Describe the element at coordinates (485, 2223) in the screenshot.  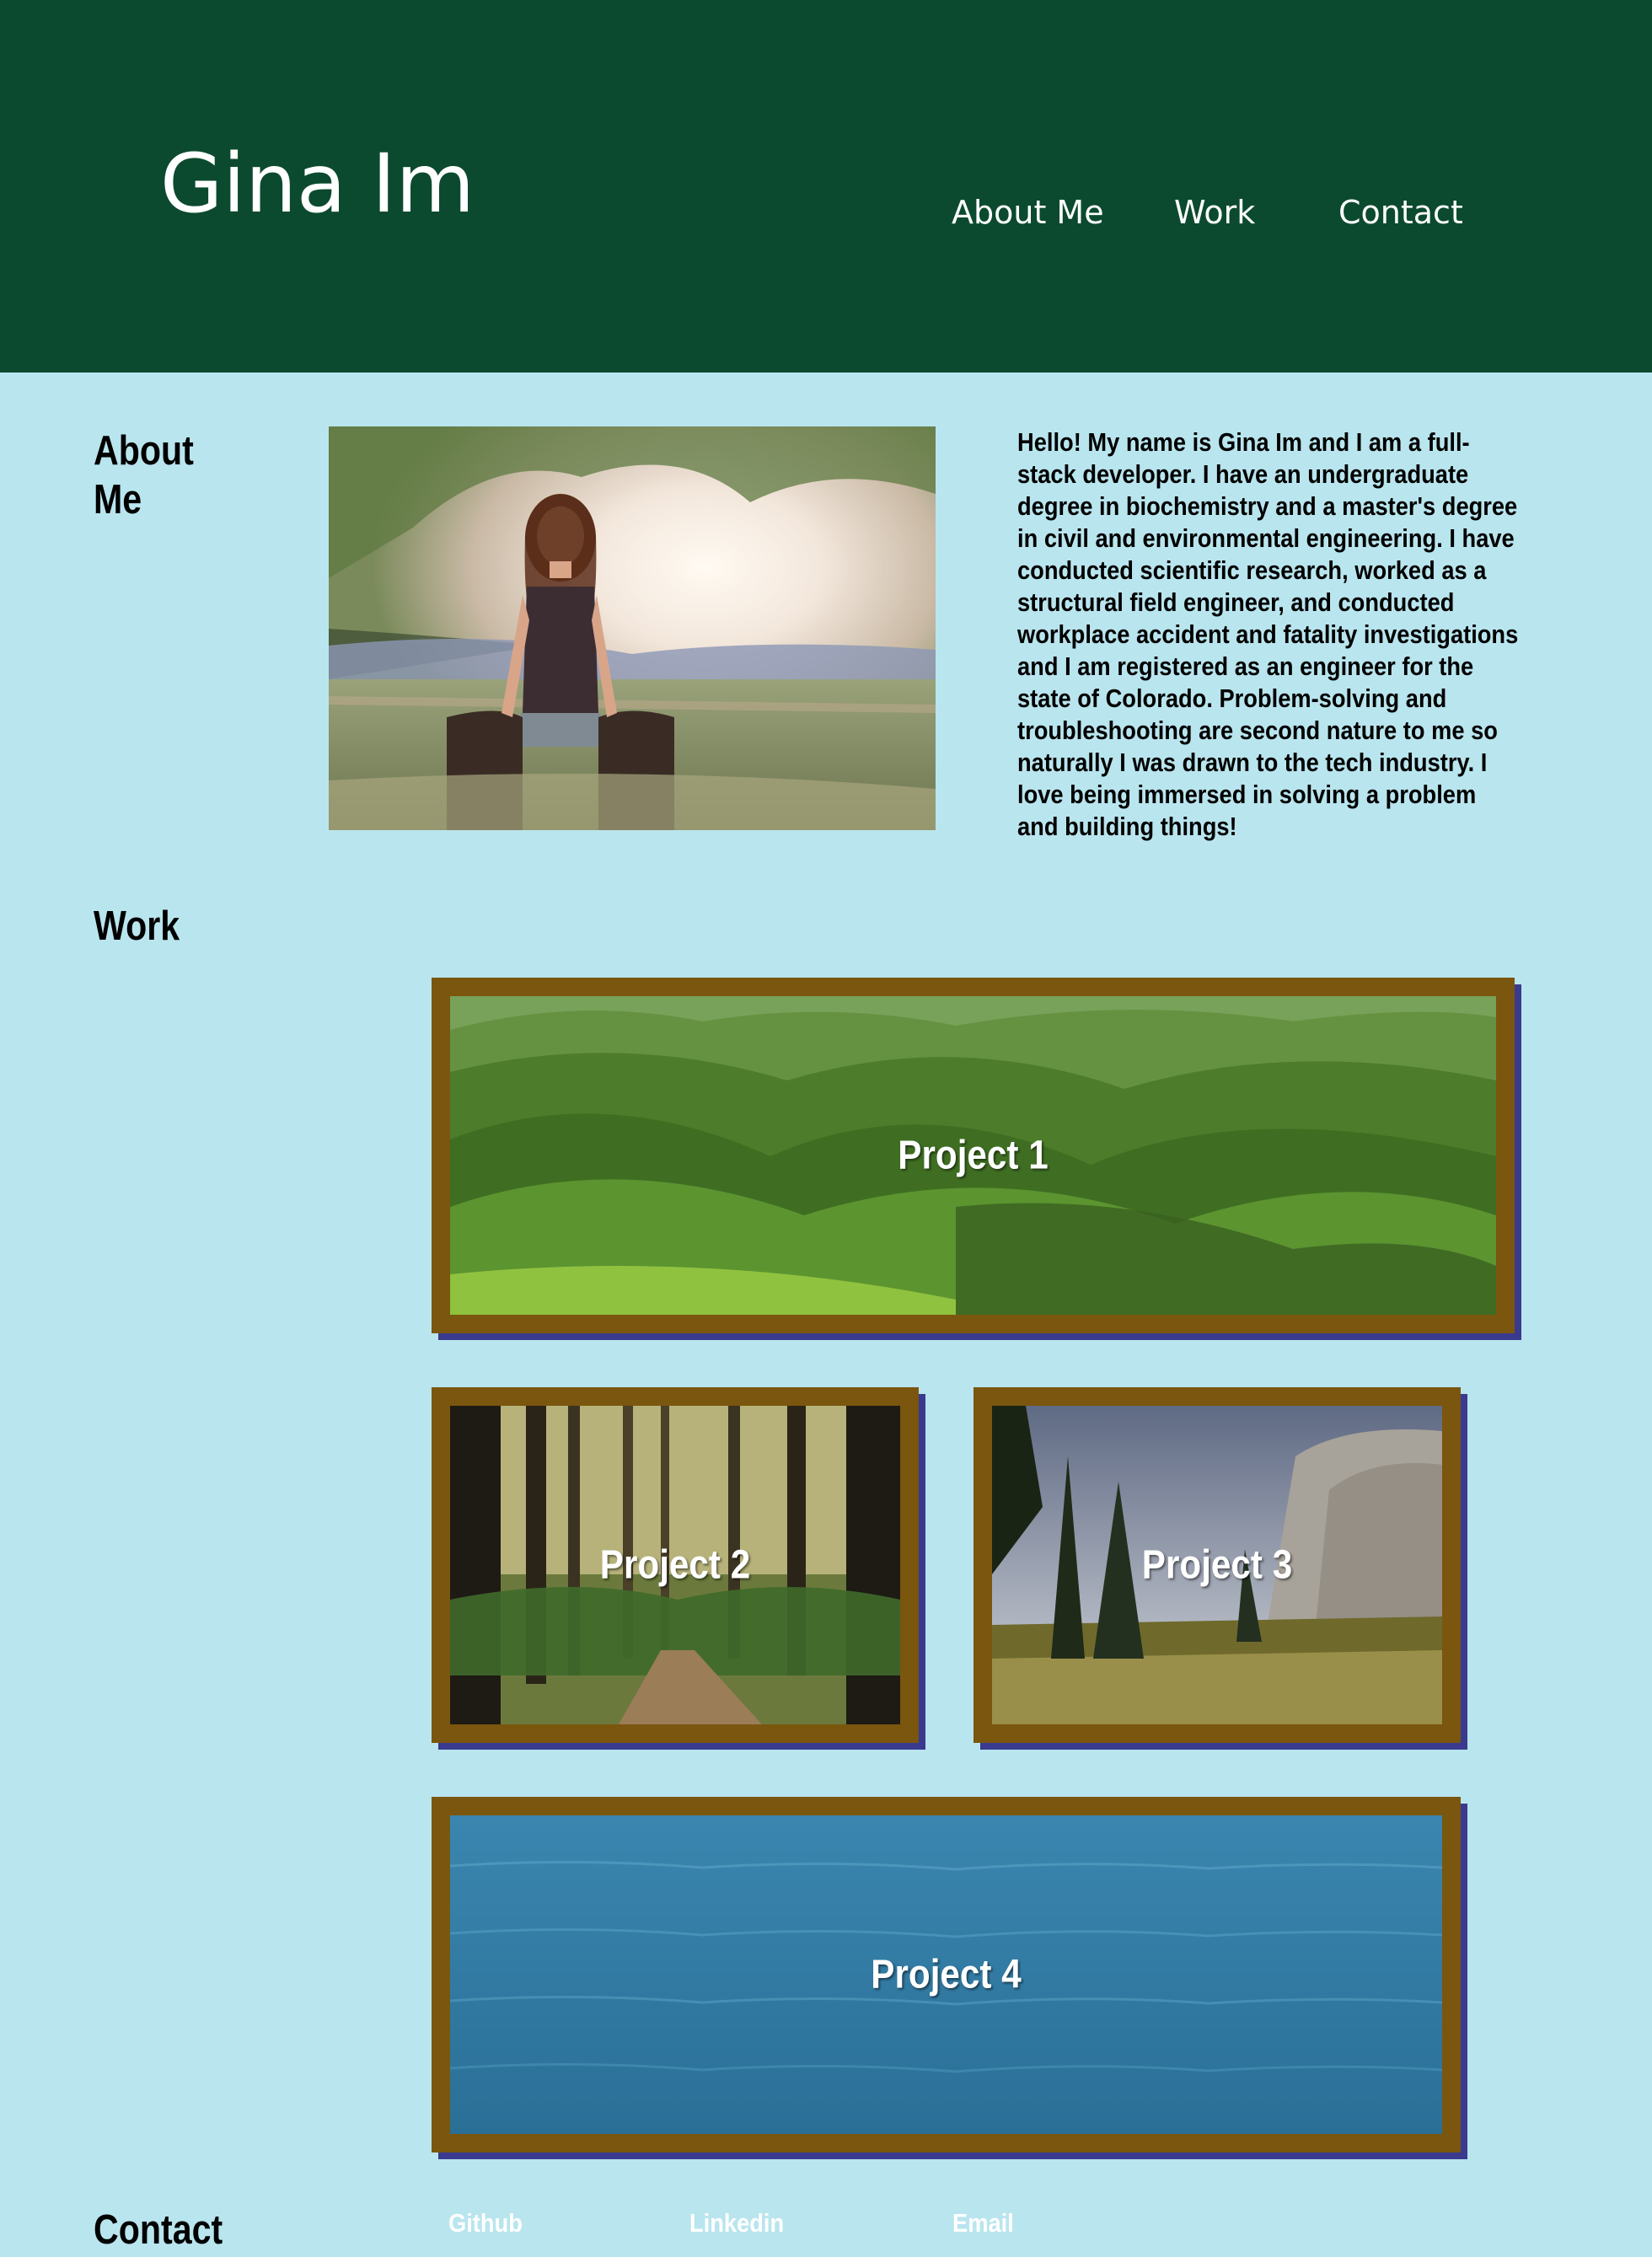
I see `contact-link-github: Github` at that location.